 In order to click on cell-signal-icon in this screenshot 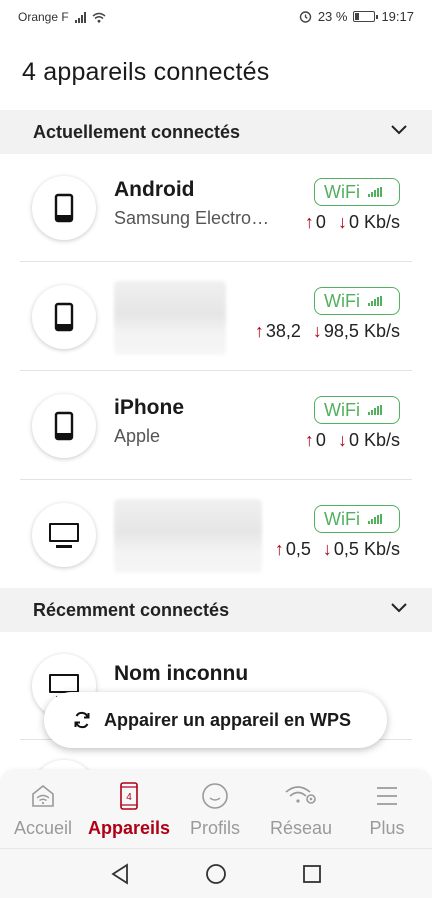, I will do `click(80, 17)`.